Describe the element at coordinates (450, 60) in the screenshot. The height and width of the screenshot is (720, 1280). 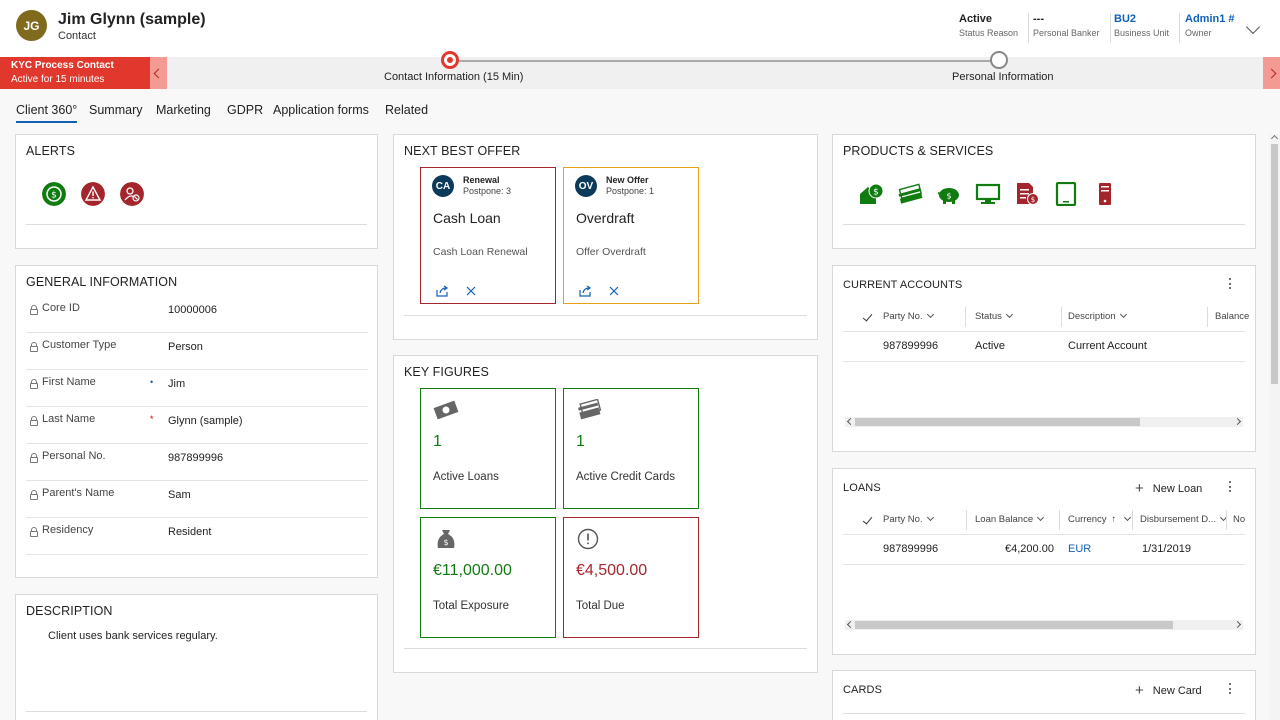
I see `stage-active-dot` at that location.